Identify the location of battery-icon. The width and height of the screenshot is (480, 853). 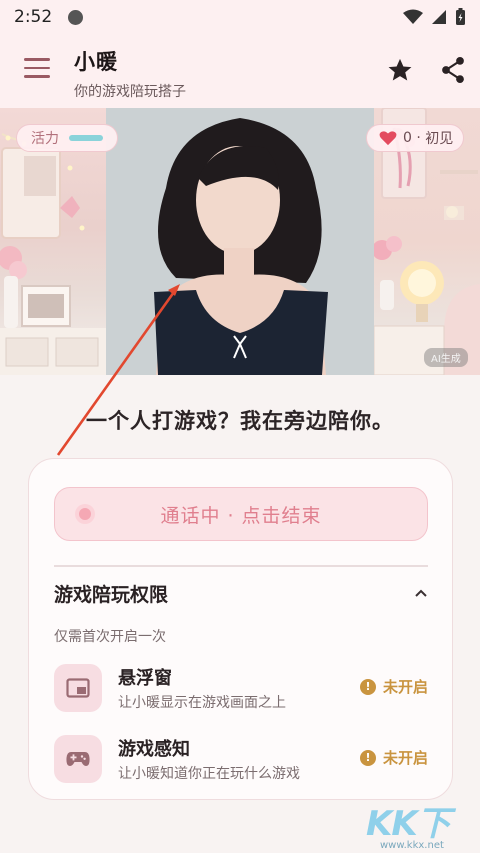
(460, 16).